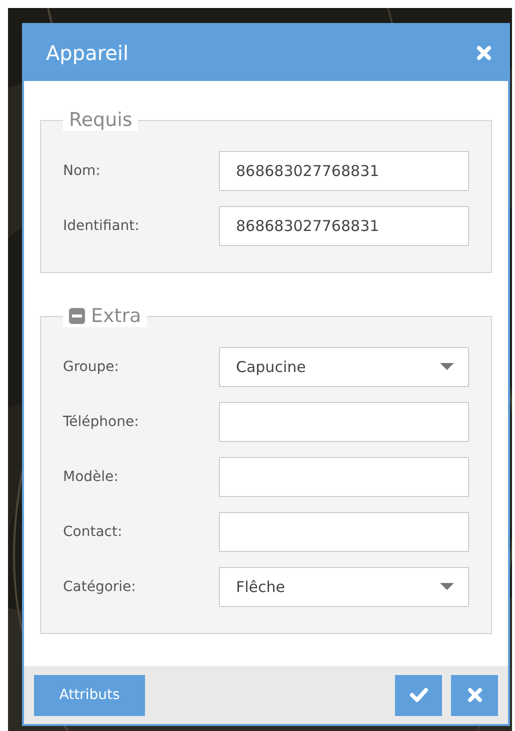 The image size is (515, 731). What do you see at coordinates (344, 367) in the screenshot?
I see `dropdown-field: Capucine` at bounding box center [344, 367].